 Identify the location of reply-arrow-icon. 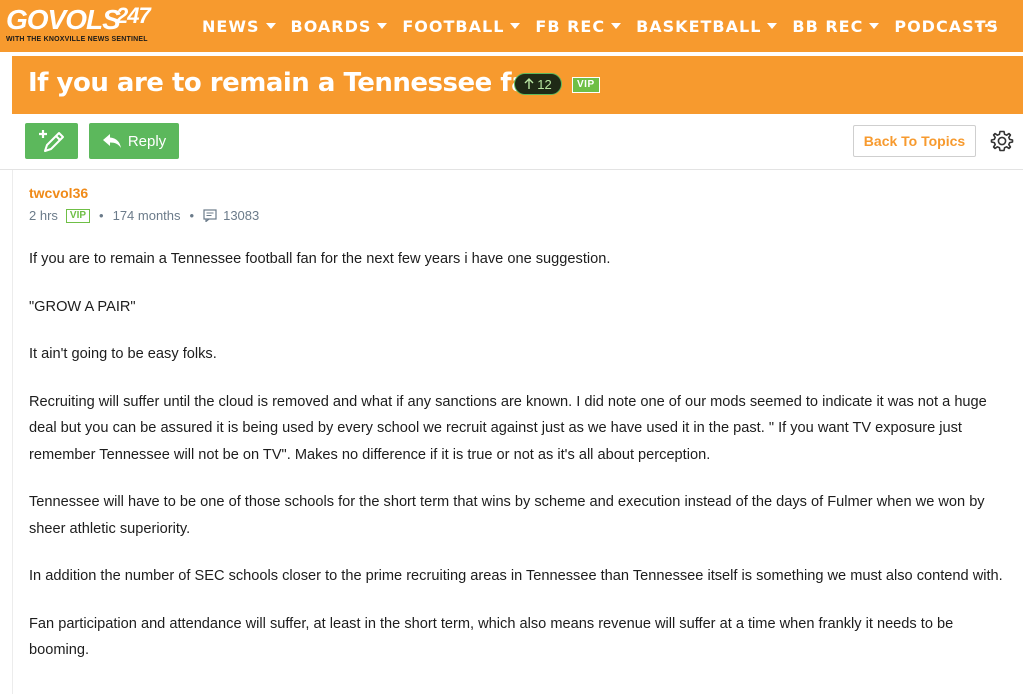
(111, 141).